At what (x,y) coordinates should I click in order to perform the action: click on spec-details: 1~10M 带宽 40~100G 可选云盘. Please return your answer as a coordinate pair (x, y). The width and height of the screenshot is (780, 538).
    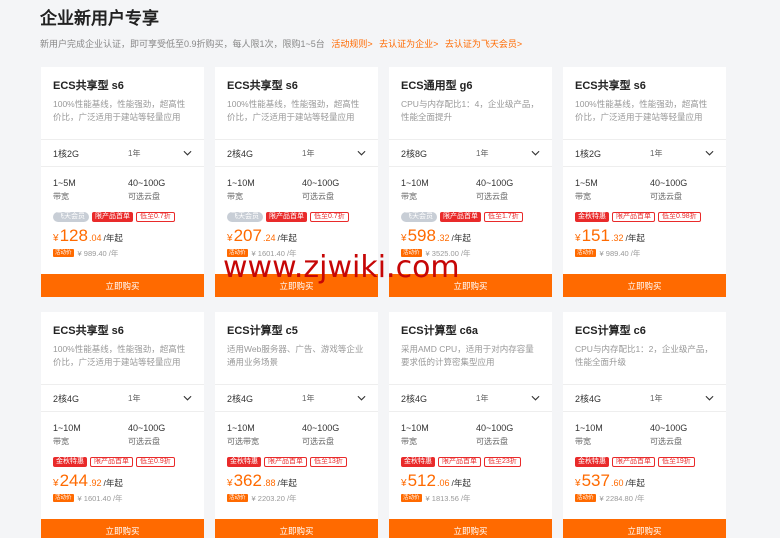
    Looking at the image, I should click on (470, 186).